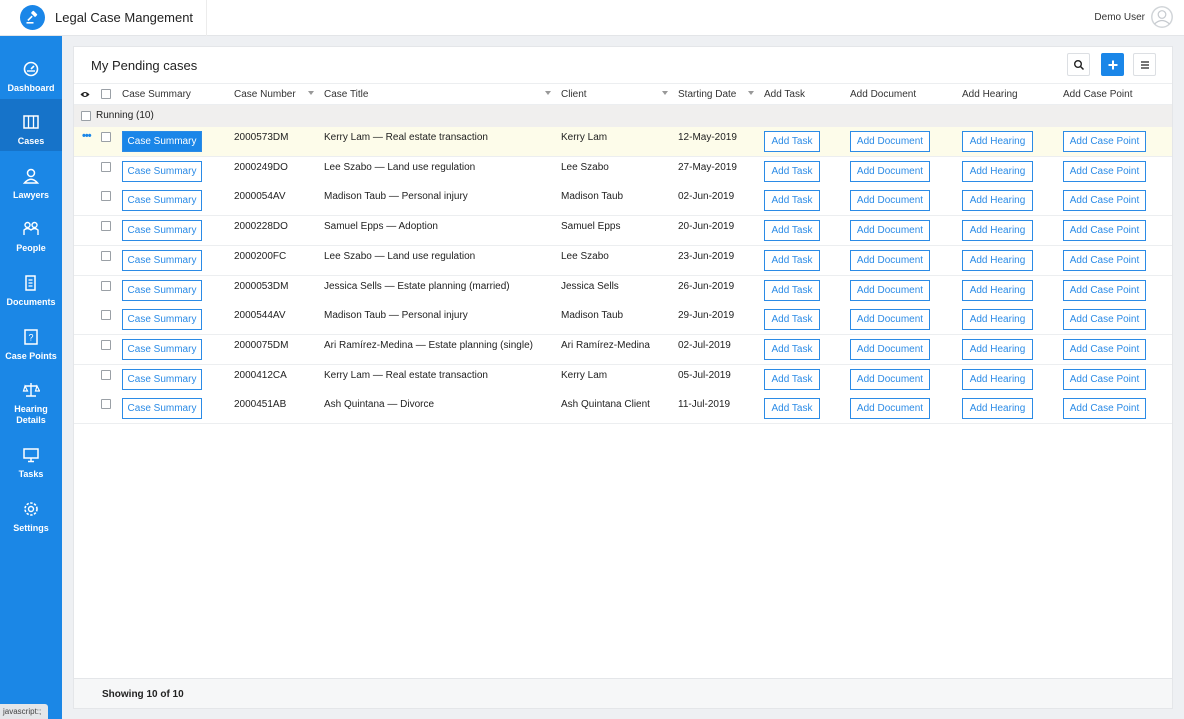 This screenshot has height=719, width=1184. What do you see at coordinates (883, 94) in the screenshot?
I see `column-header-add-document: Add Document` at bounding box center [883, 94].